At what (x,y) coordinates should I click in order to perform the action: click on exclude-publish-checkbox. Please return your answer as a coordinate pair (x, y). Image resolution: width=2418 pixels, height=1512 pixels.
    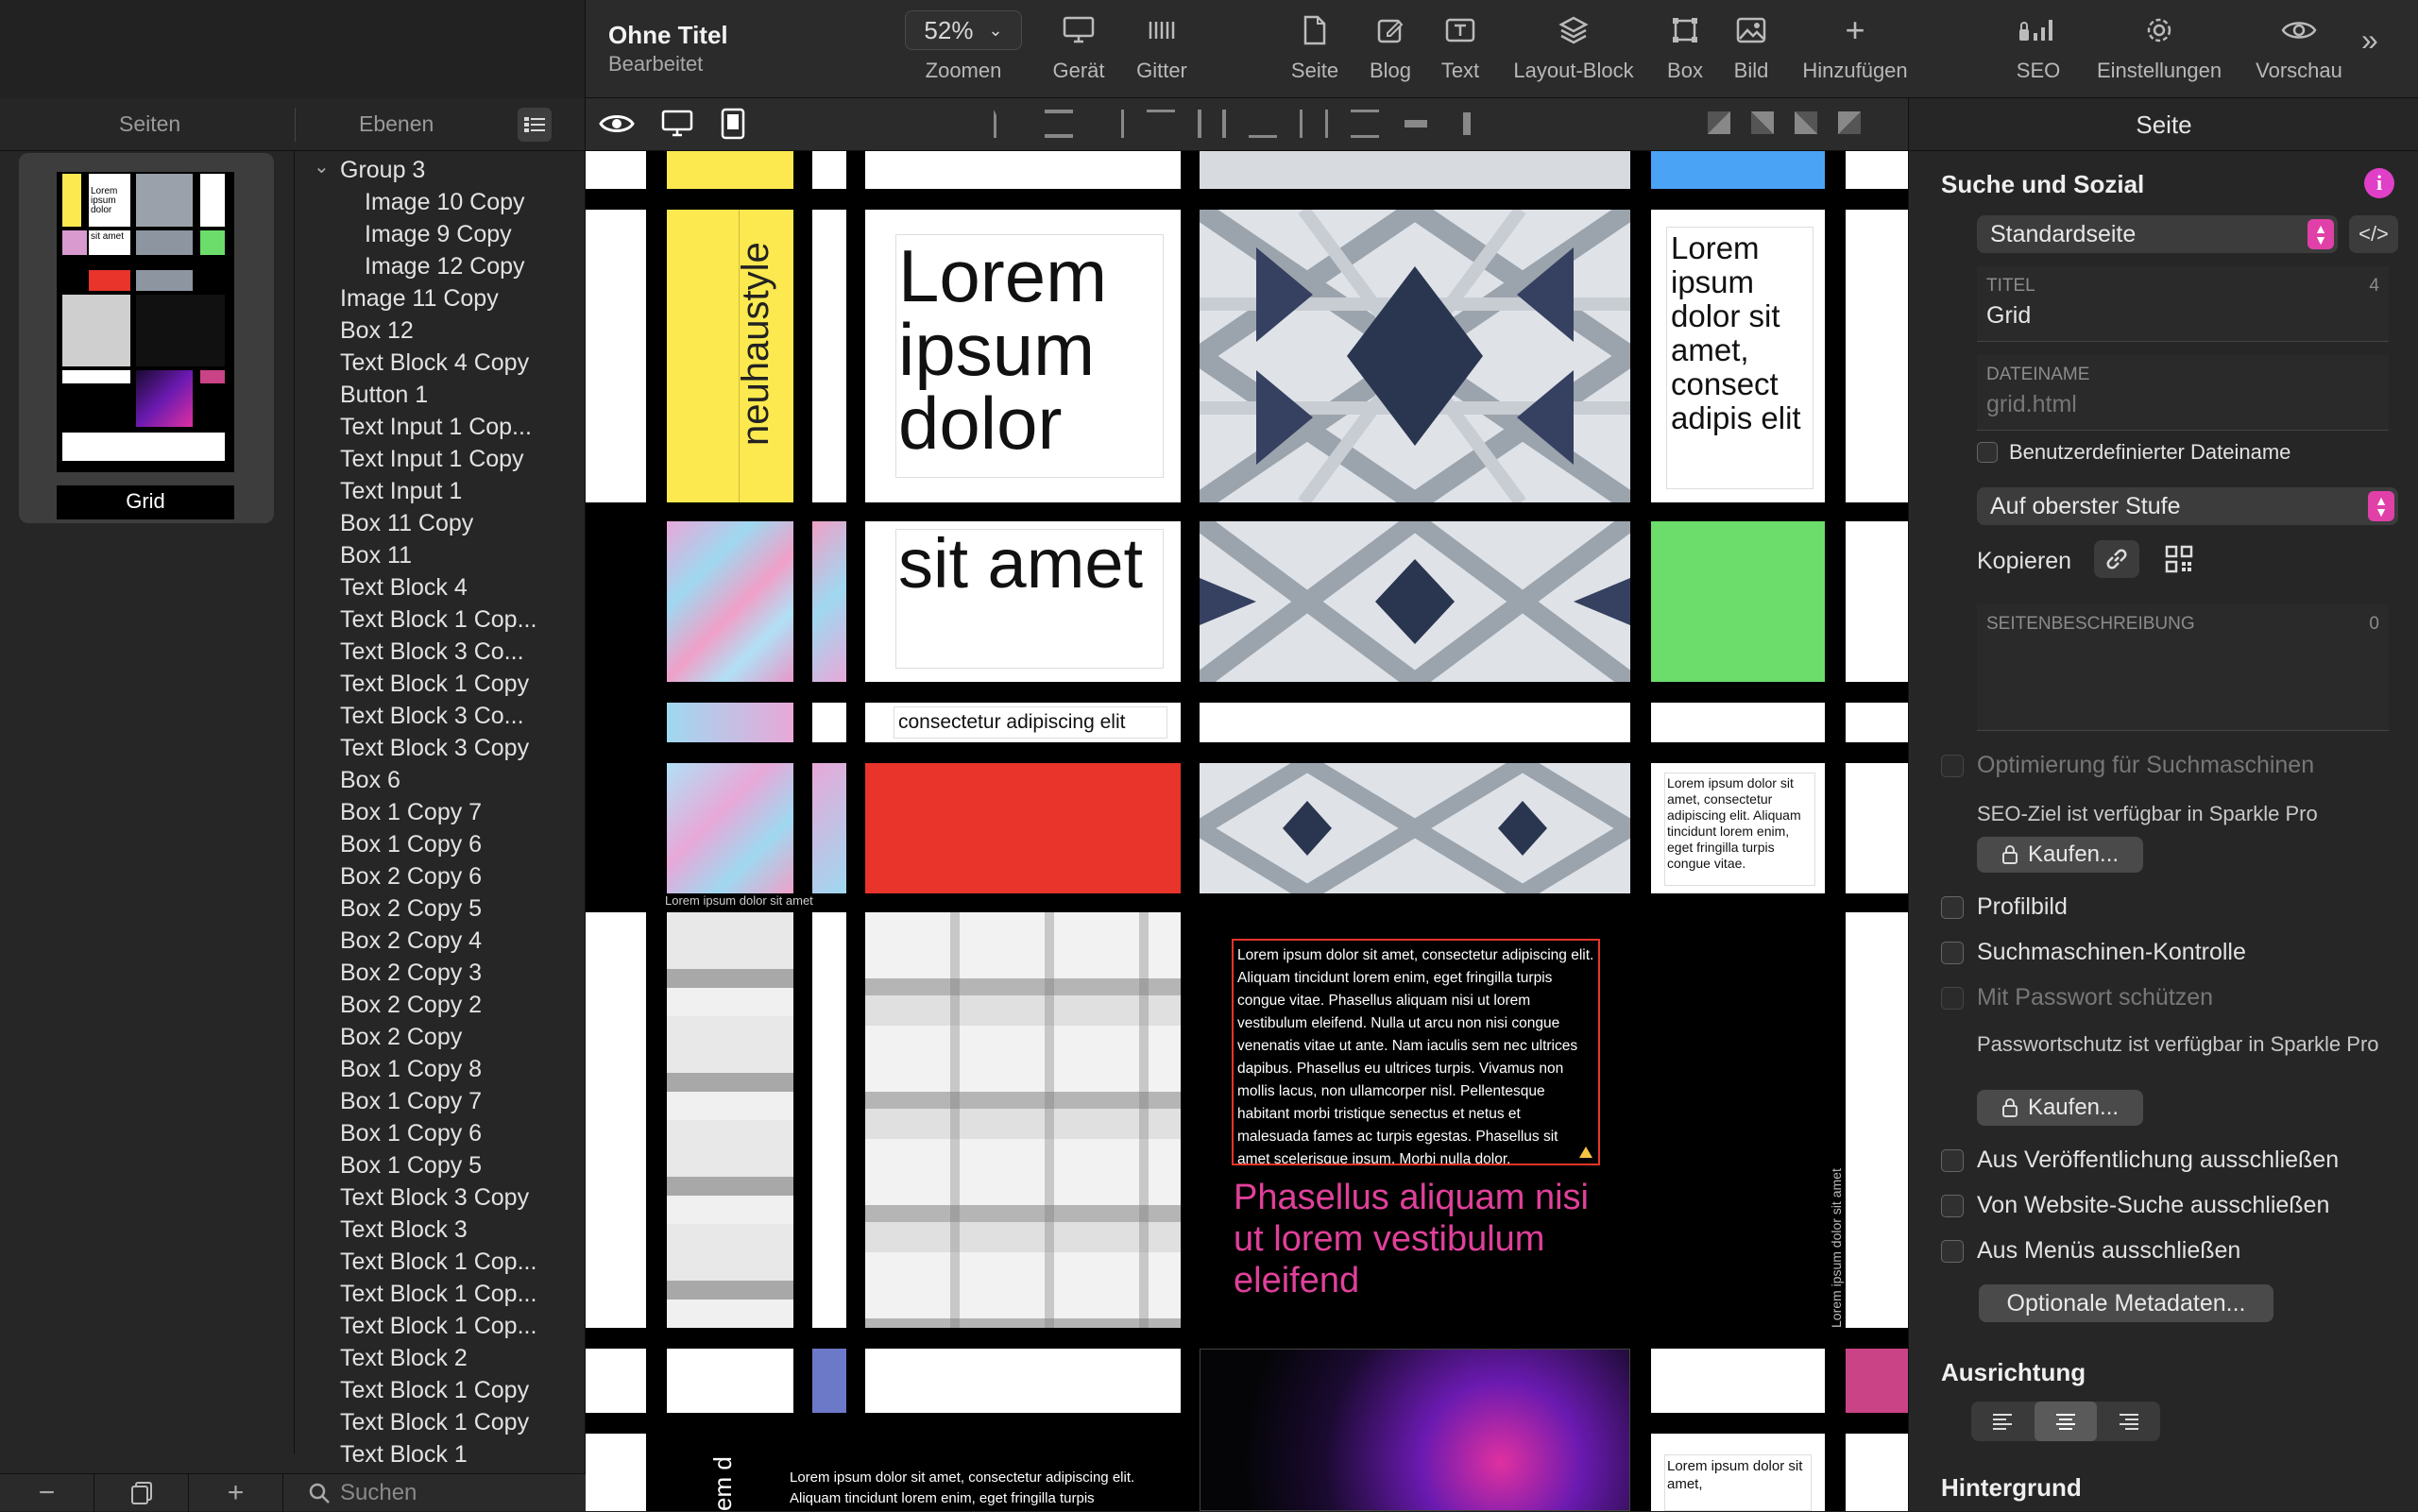
    Looking at the image, I should click on (1953, 1160).